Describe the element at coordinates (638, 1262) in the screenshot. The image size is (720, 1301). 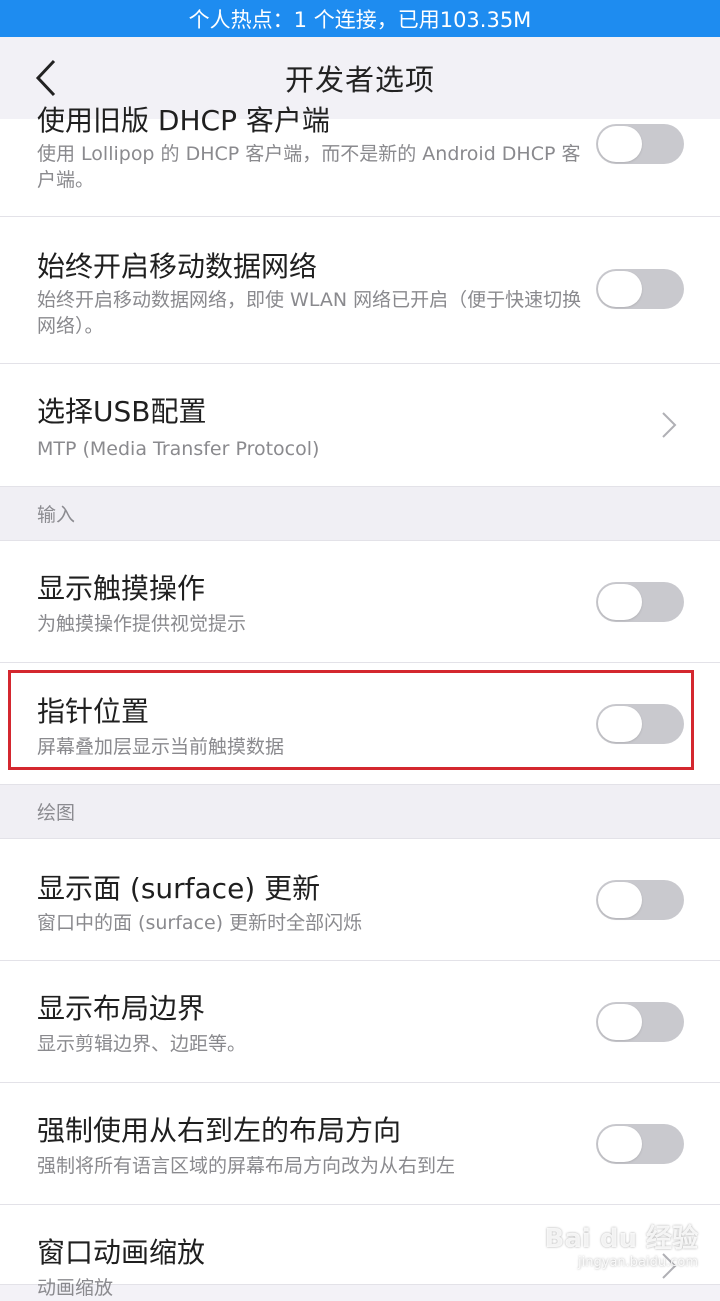
I see `watermark-url: jingyan.baidu.com` at that location.